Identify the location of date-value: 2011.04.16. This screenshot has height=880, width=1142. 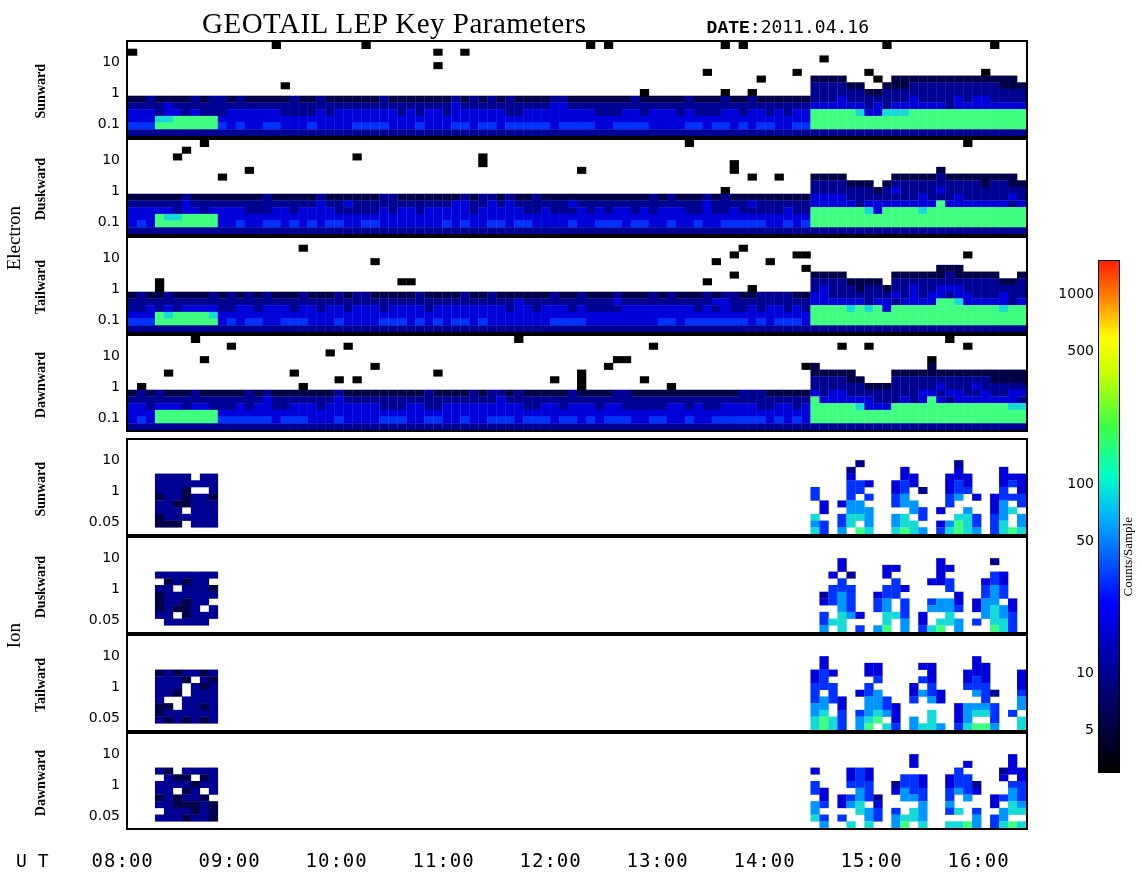
(814, 26).